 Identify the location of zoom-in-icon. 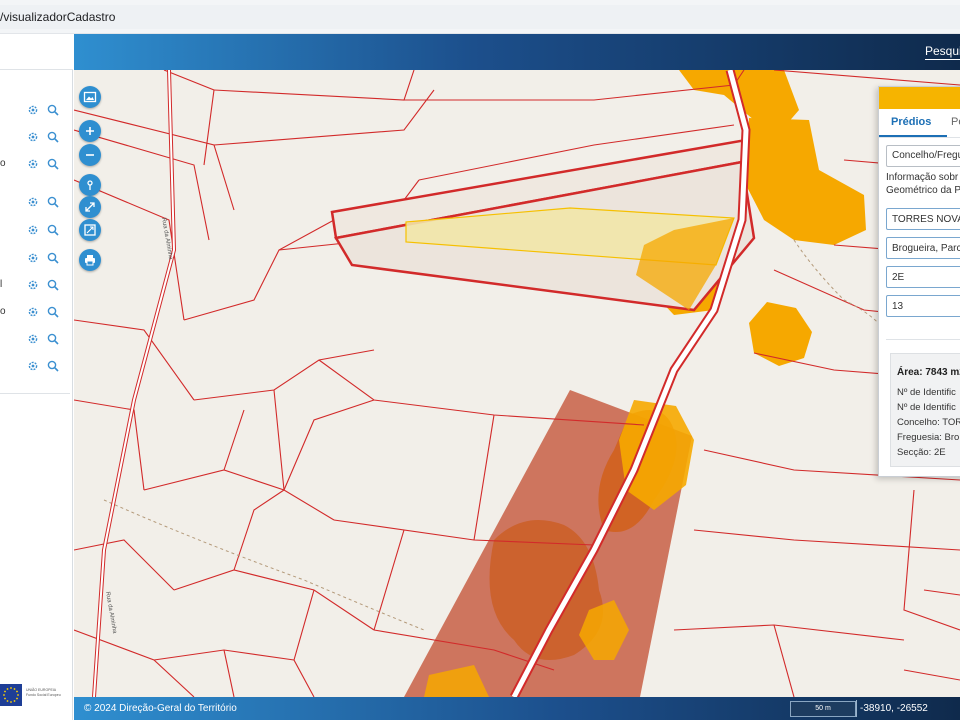
(90, 131).